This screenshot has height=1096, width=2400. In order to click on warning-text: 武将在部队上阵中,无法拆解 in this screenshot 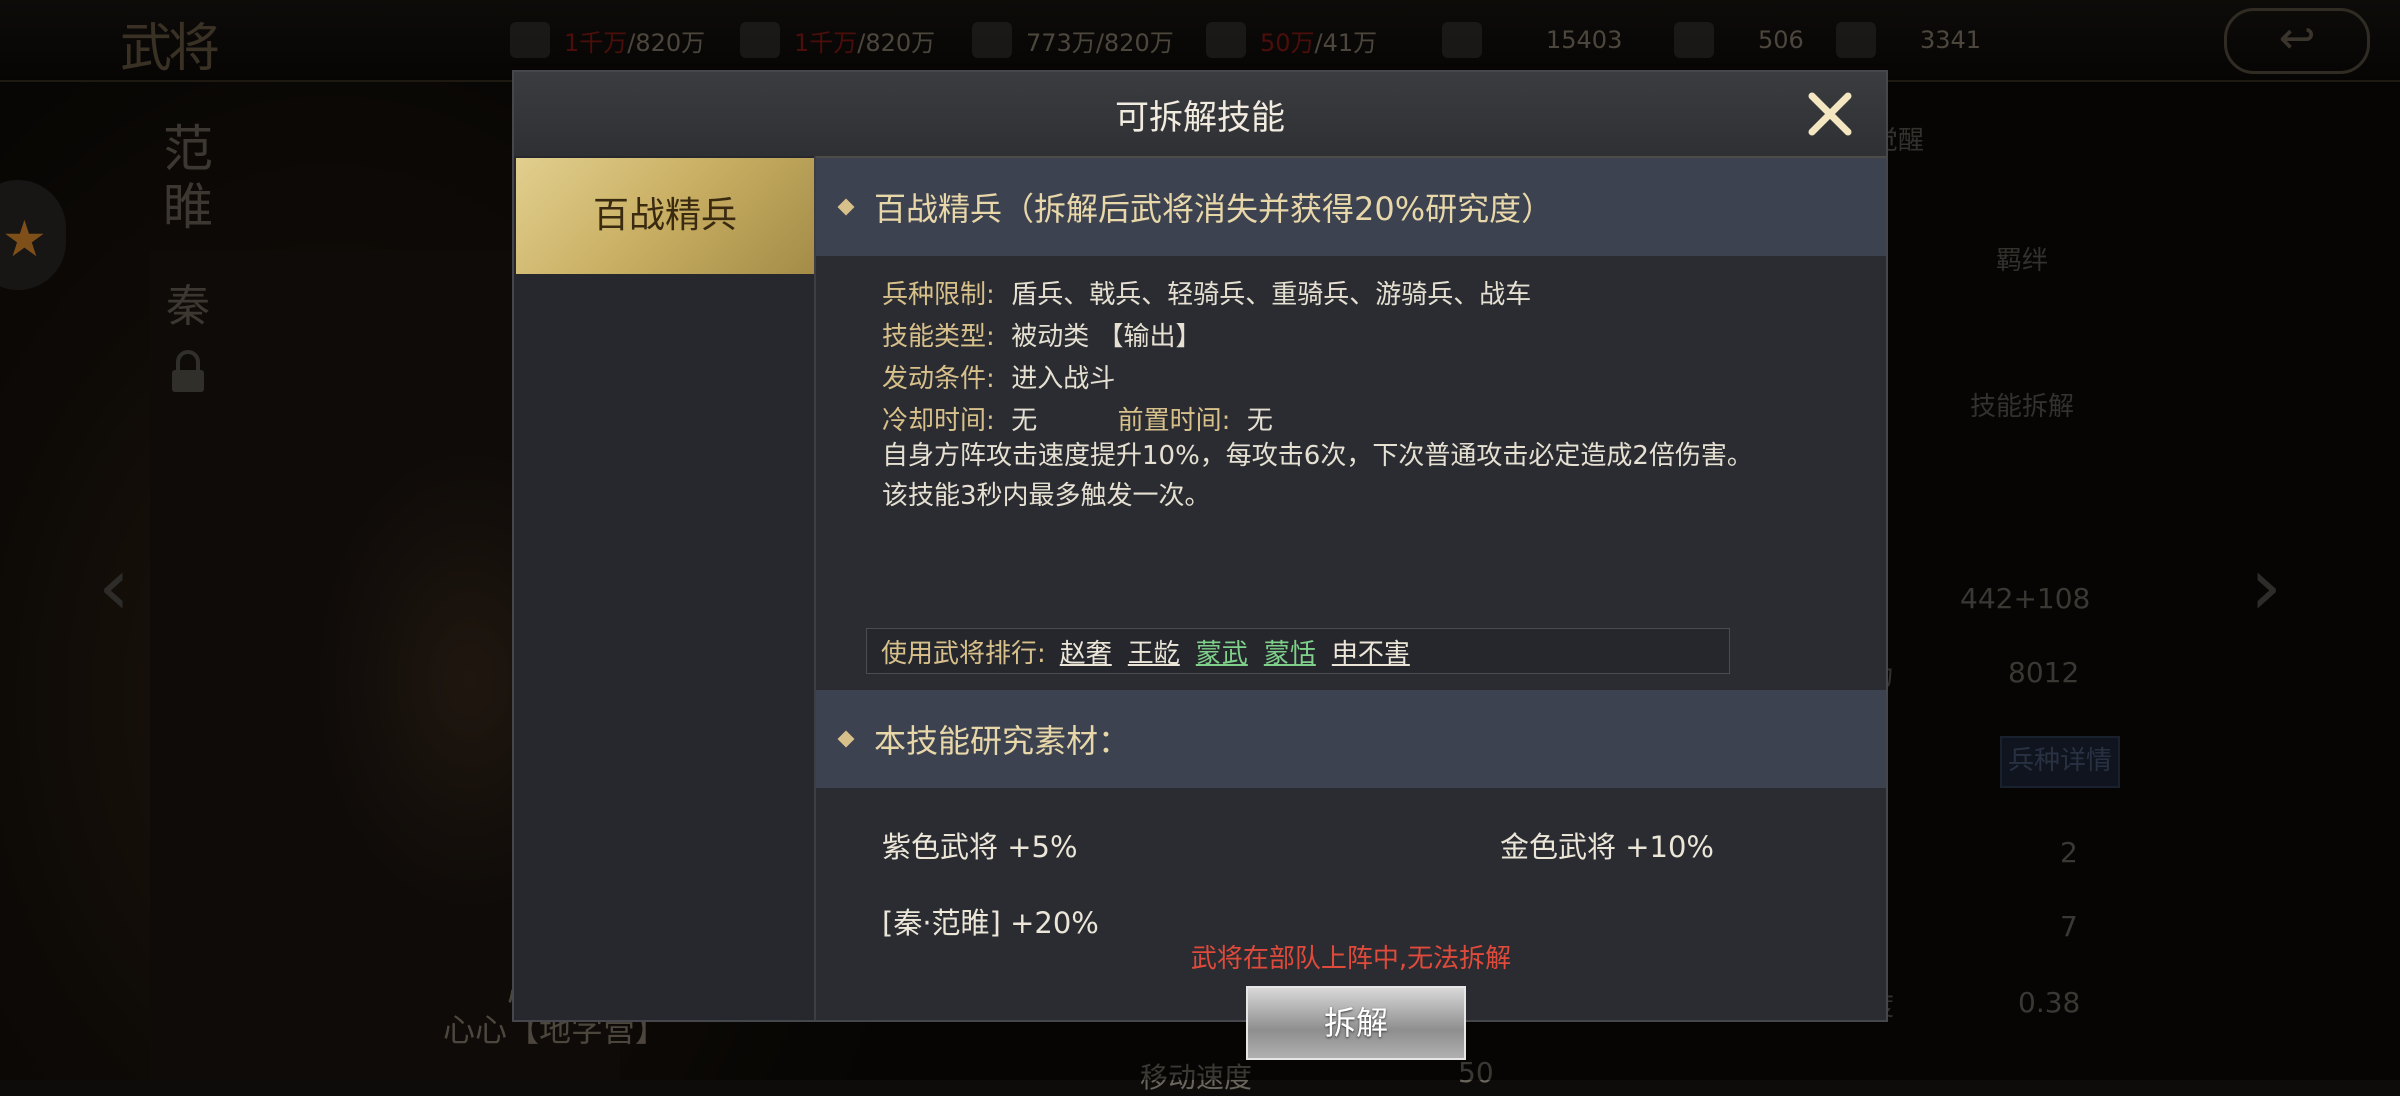, I will do `click(1351, 959)`.